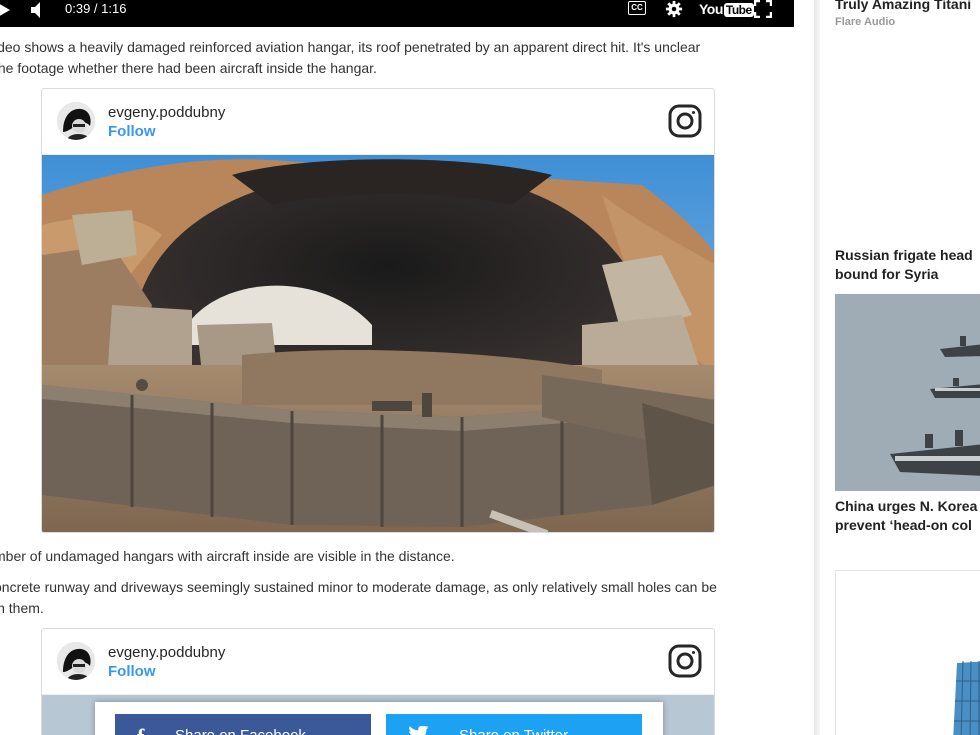 The image size is (980, 735). Describe the element at coordinates (419, 730) in the screenshot. I see `twitter-icon` at that location.